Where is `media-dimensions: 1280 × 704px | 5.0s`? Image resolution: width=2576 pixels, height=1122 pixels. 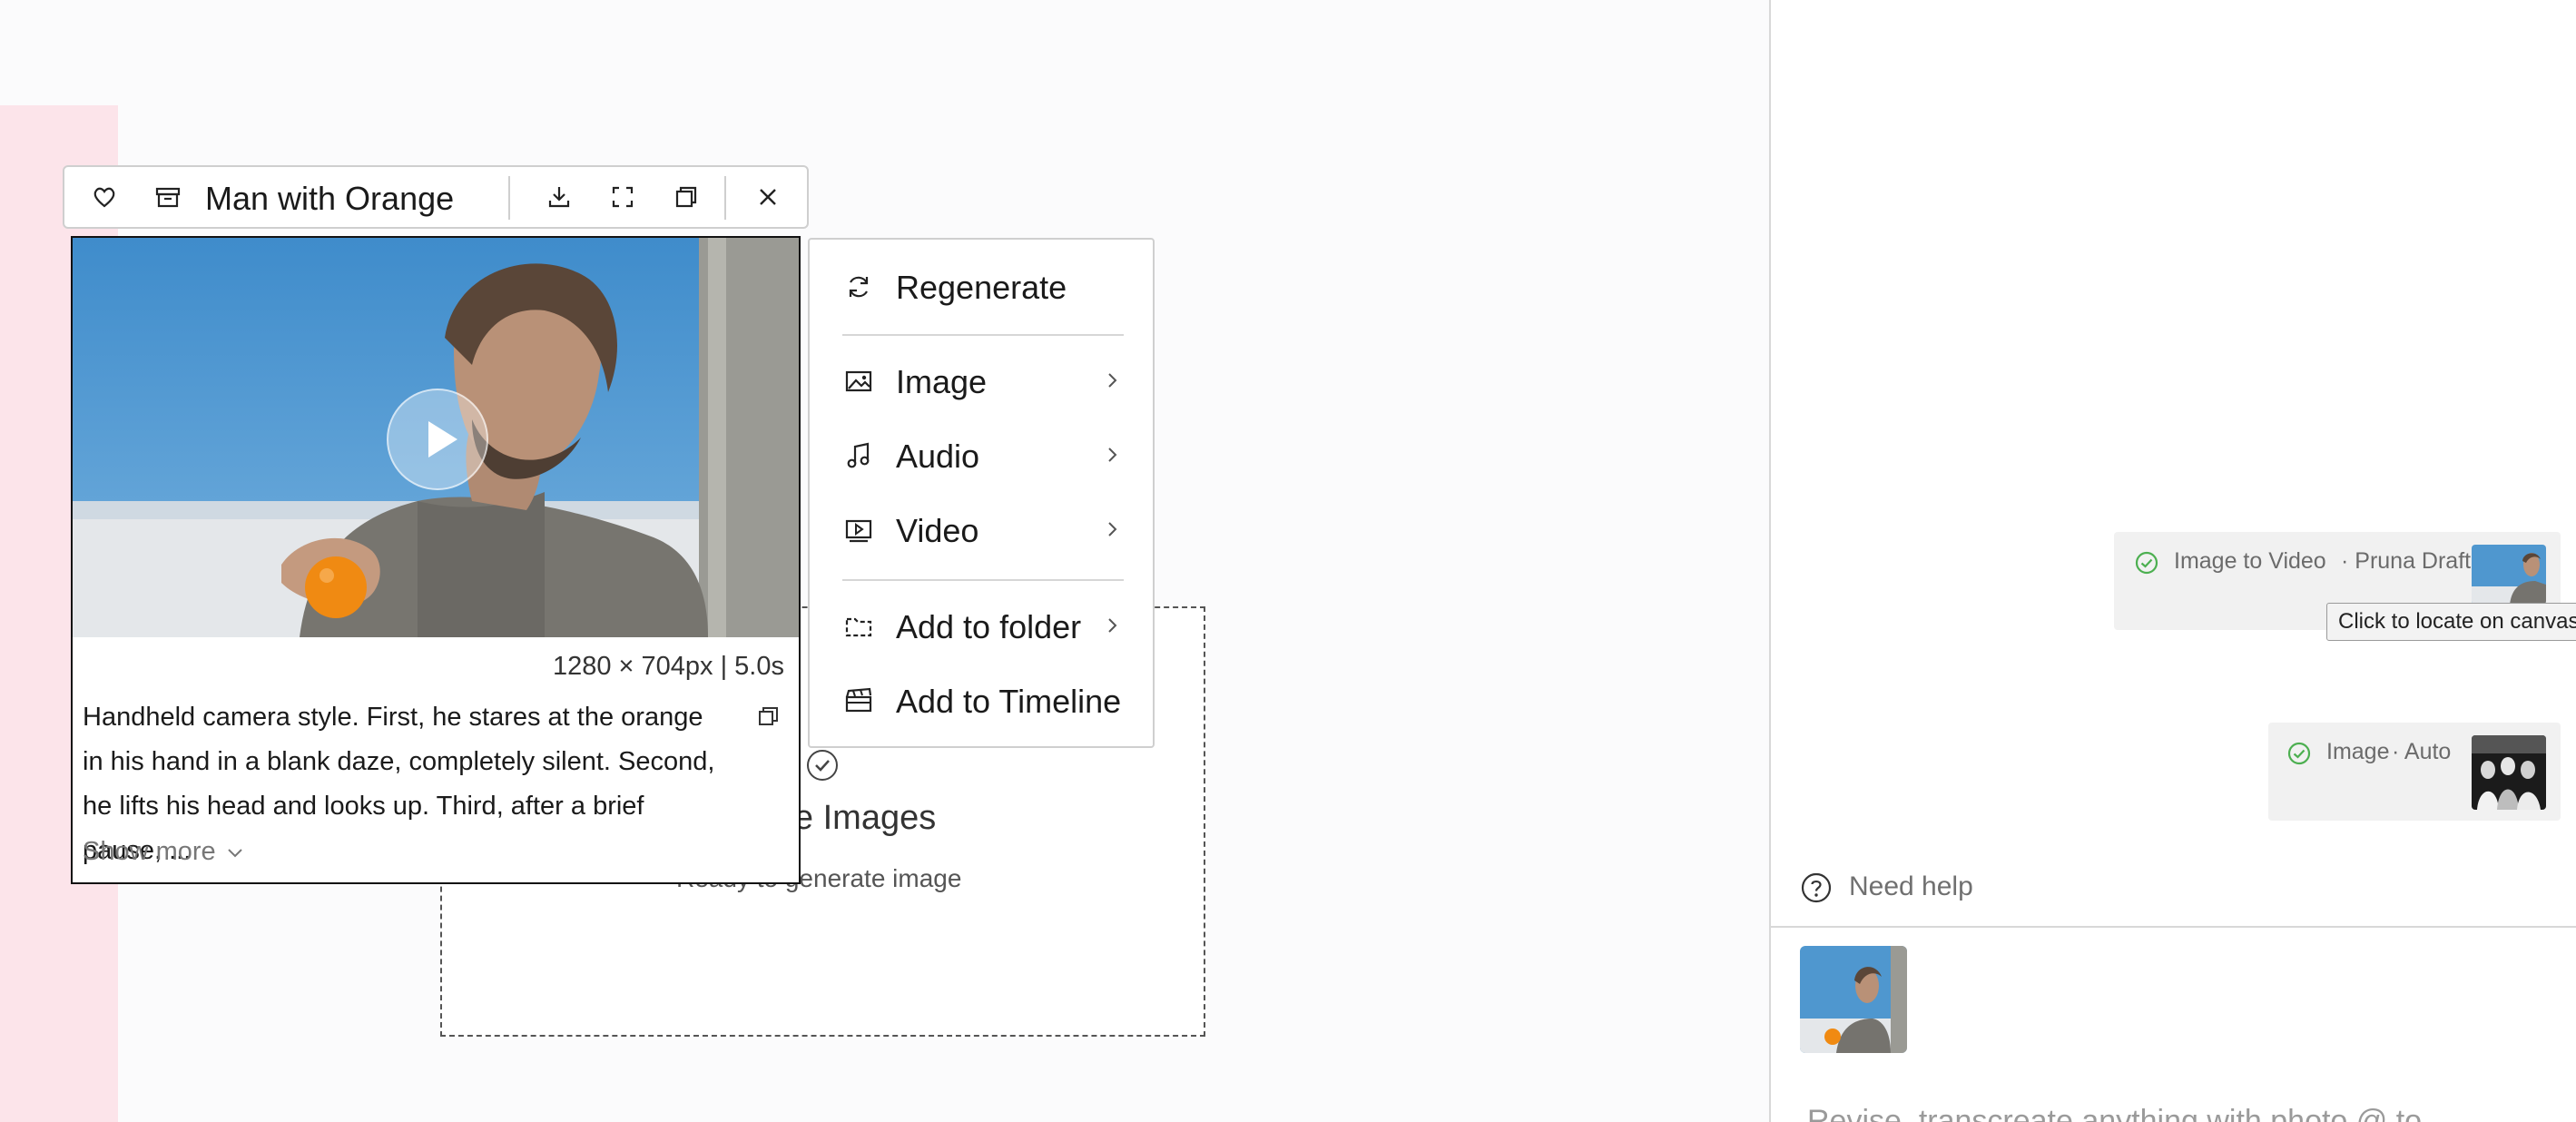 media-dimensions: 1280 × 704px | 5.0s is located at coordinates (668, 666).